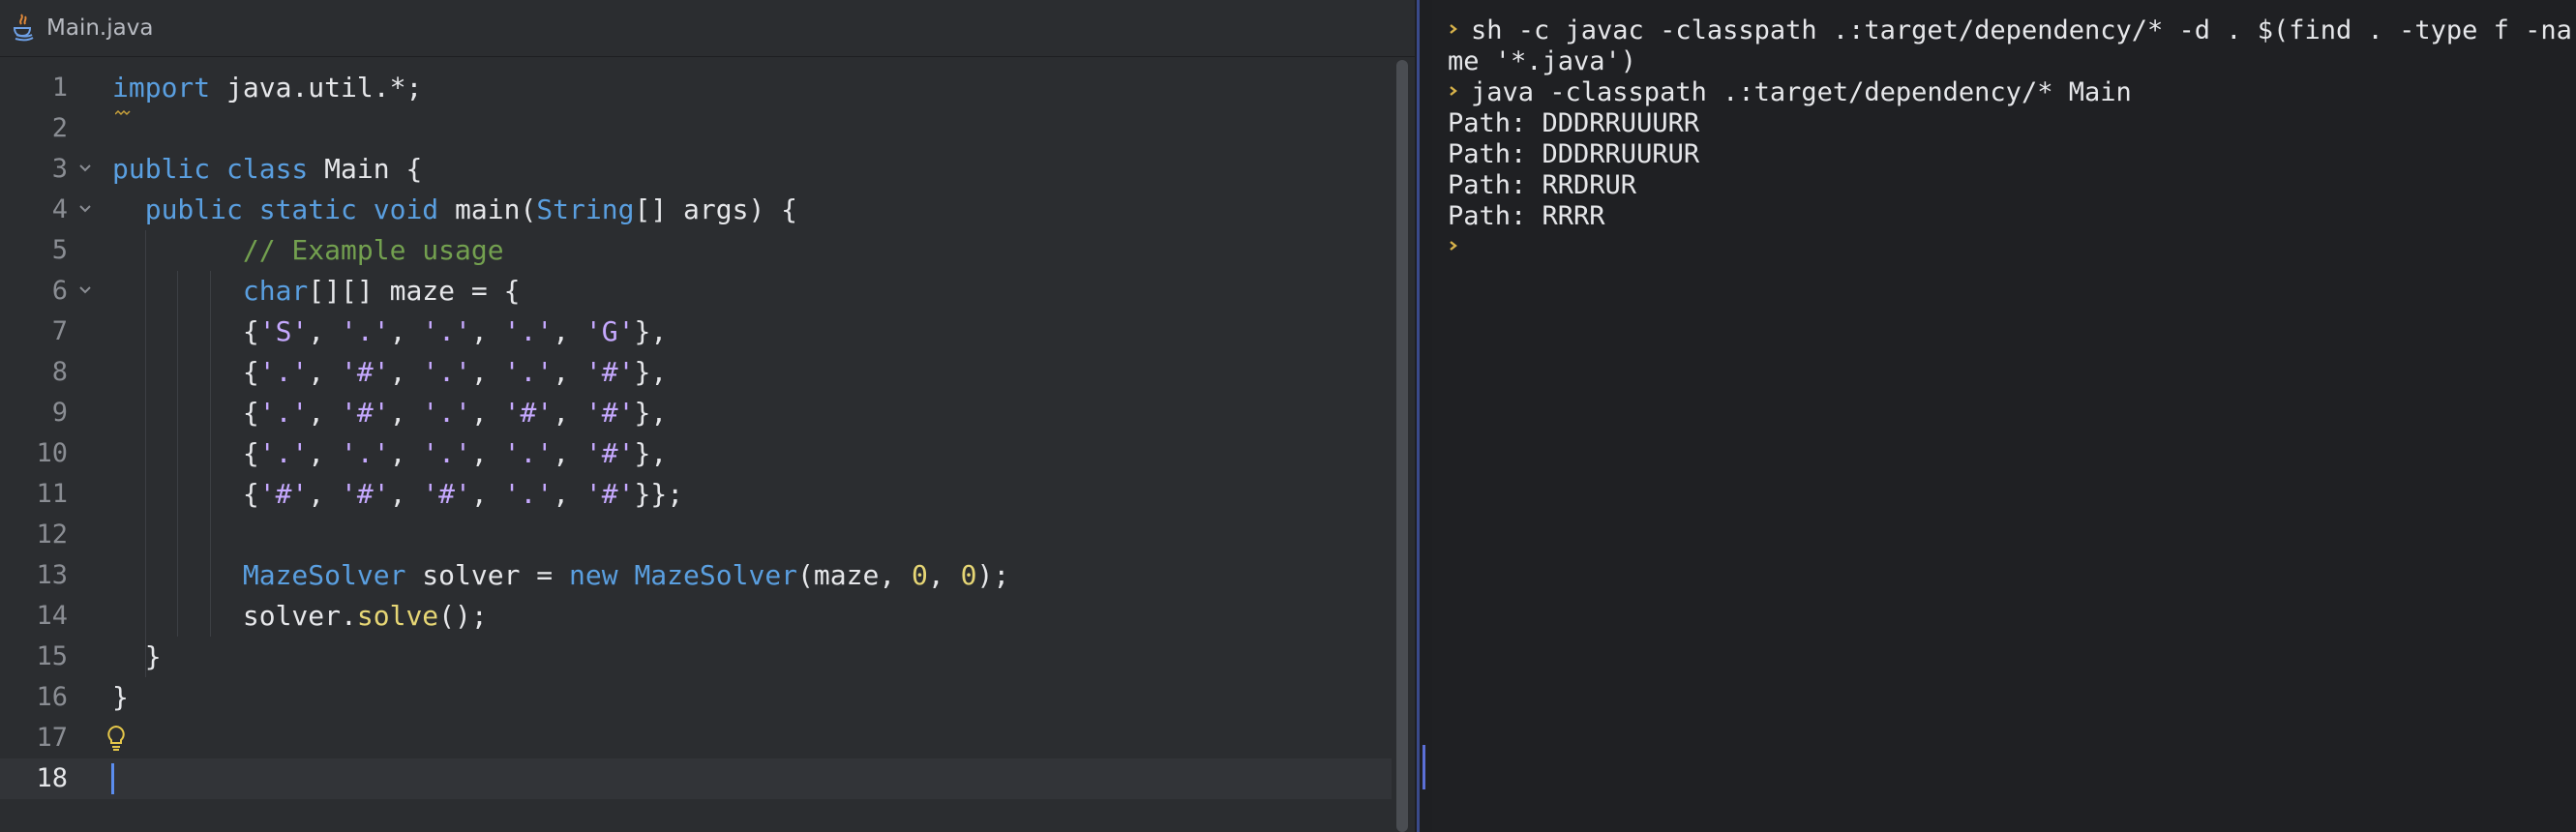  What do you see at coordinates (609, 331) in the screenshot?
I see `code-token: 'G'` at bounding box center [609, 331].